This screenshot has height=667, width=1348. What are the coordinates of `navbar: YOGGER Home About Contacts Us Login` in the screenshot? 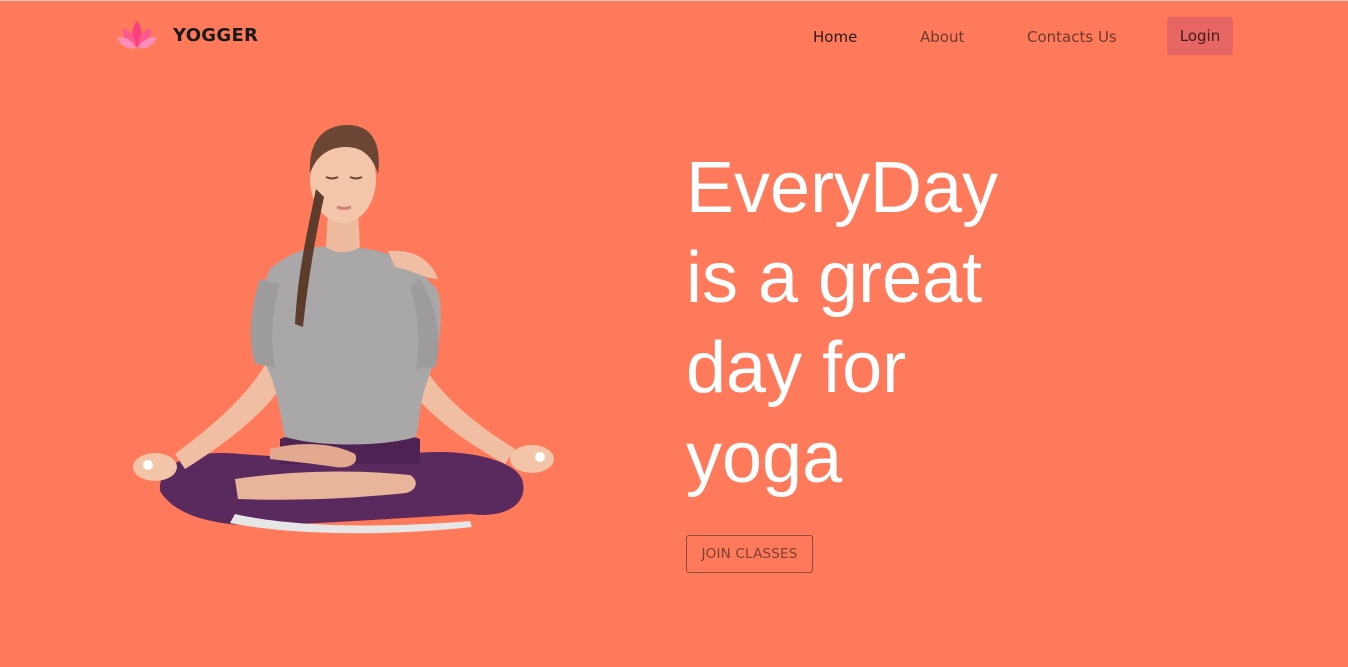 It's located at (674, 37).